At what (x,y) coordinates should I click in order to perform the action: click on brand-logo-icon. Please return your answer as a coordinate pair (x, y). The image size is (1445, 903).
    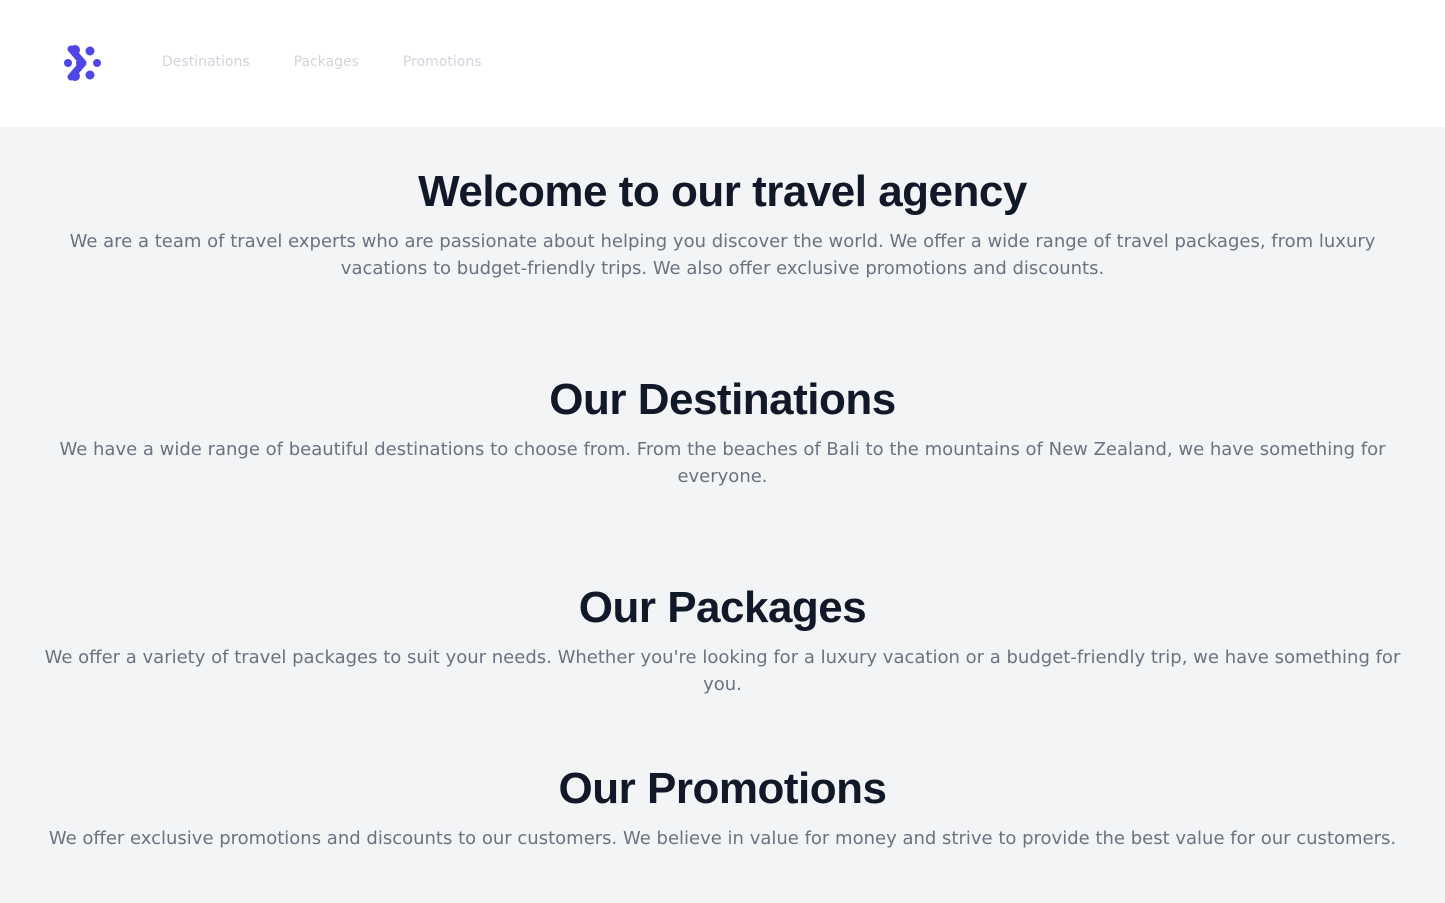
    Looking at the image, I should click on (83, 63).